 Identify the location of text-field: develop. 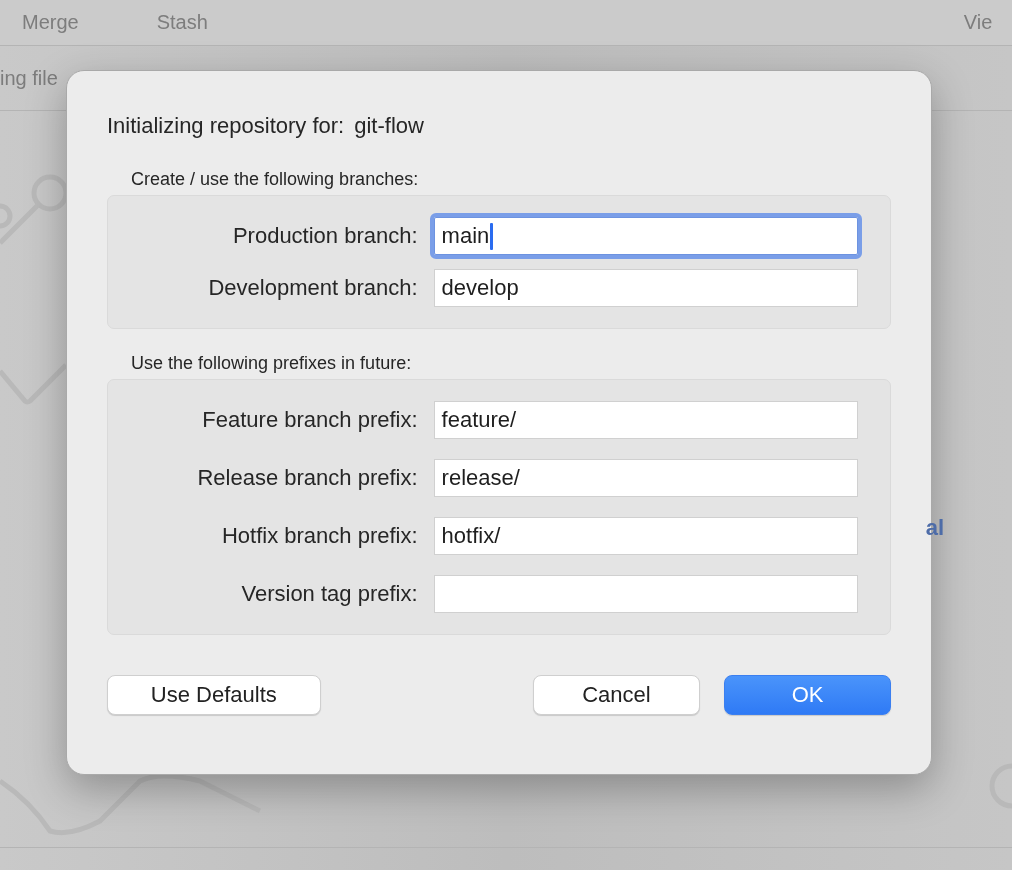
(645, 288).